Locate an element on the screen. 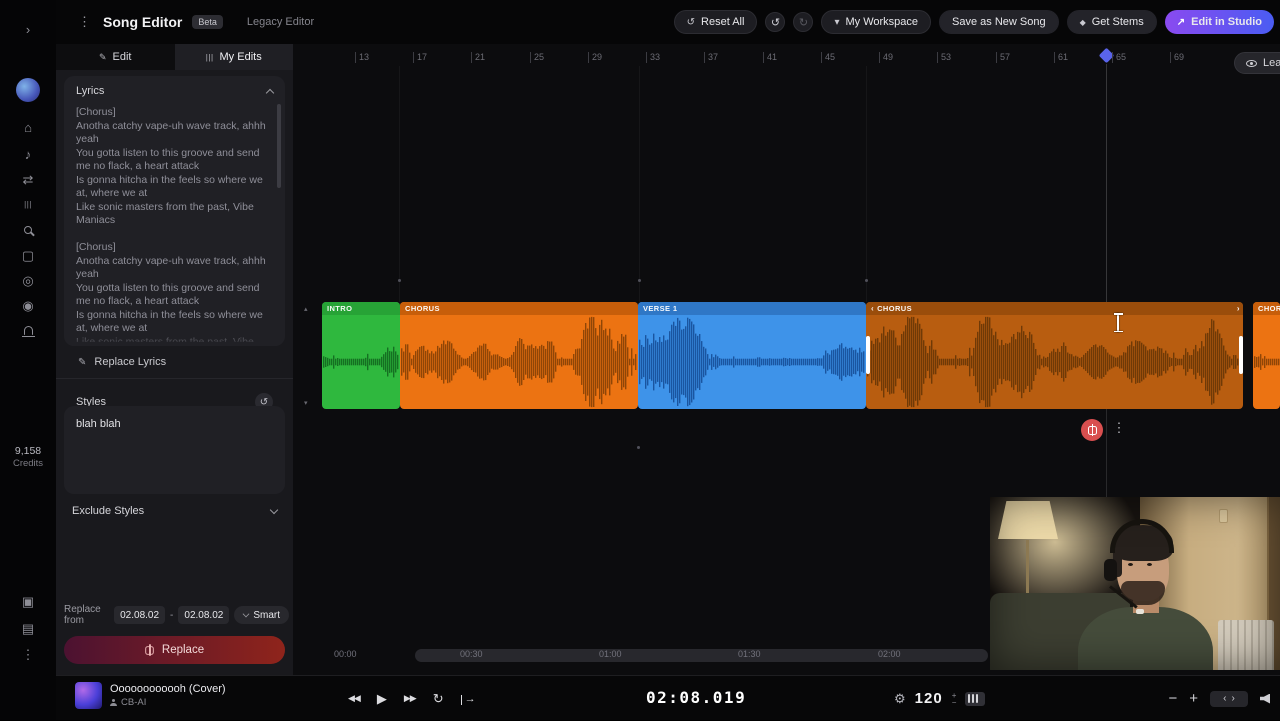  archive-icon: ▤ is located at coordinates (28, 629).